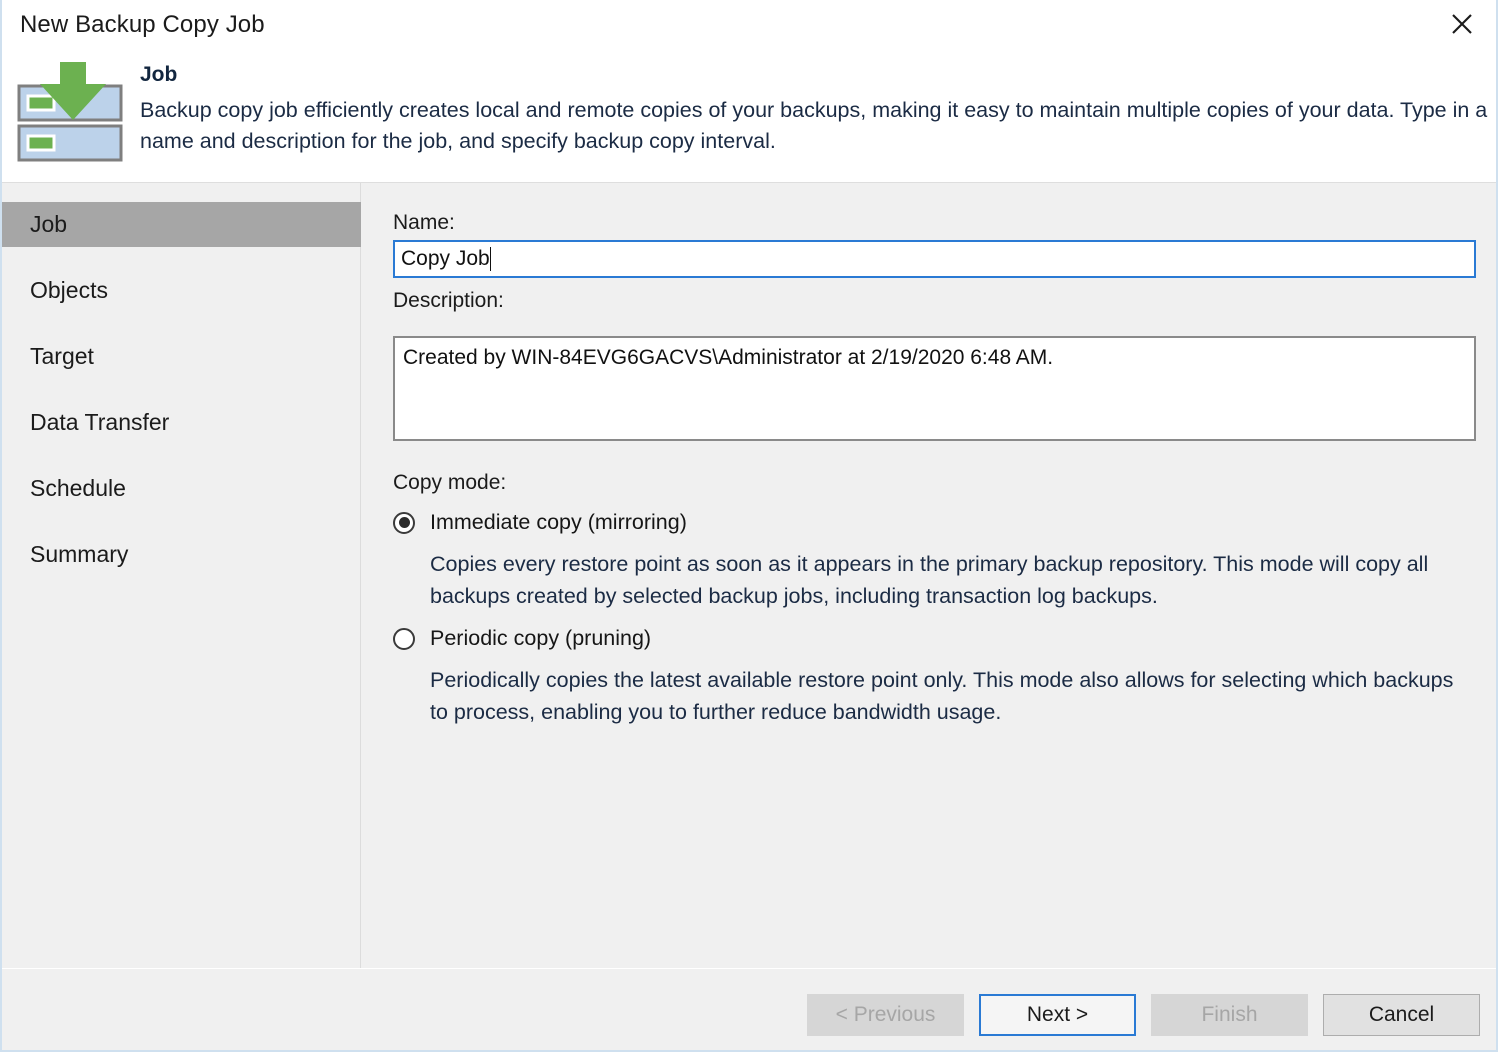  What do you see at coordinates (49, 224) in the screenshot?
I see `sidebar-item-label: Job` at bounding box center [49, 224].